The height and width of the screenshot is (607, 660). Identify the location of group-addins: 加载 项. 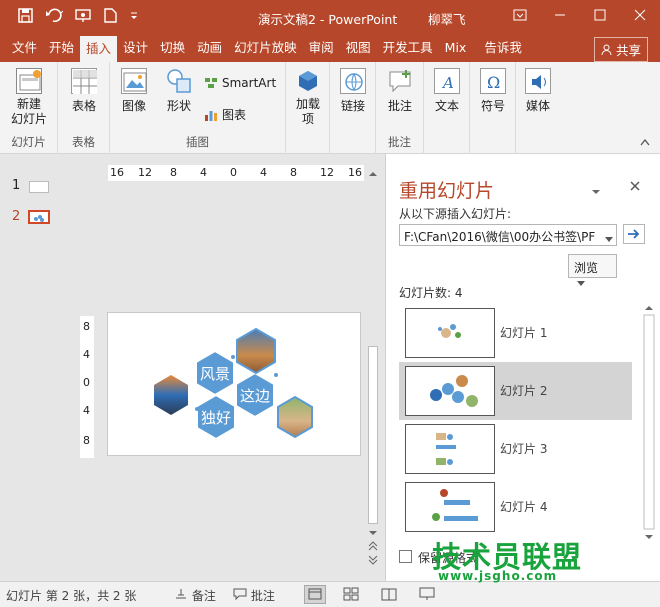
(308, 108).